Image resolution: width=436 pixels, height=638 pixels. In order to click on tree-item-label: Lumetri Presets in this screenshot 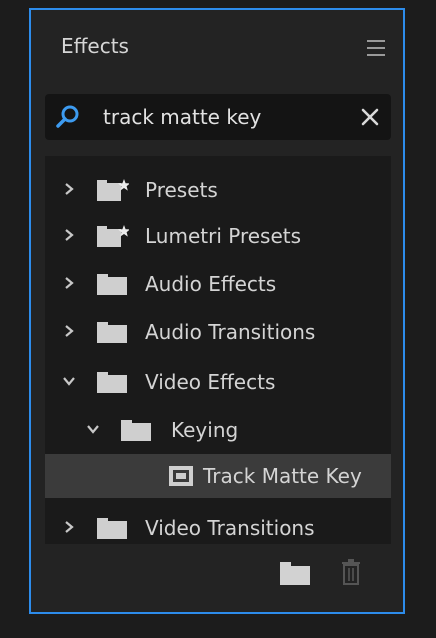, I will do `click(223, 236)`.